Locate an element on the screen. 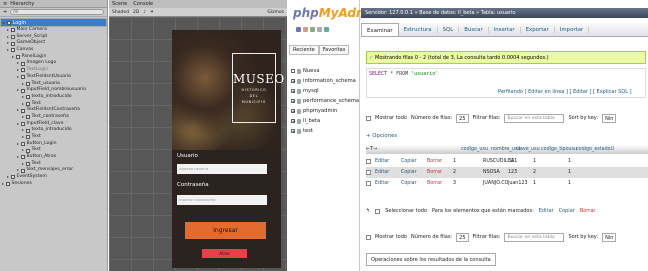 The image size is (648, 271). hierarchy-item: ▸ TextLogin is located at coordinates (53, 70).